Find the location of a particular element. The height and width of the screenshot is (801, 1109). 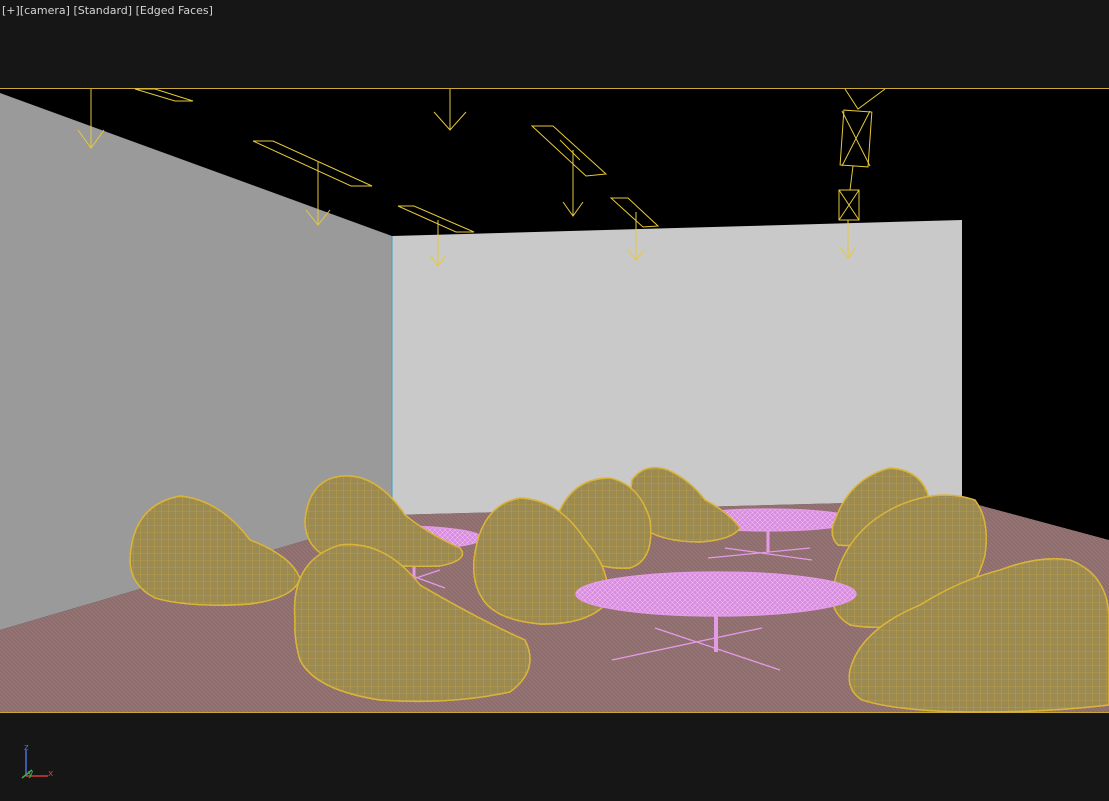

viewport-menu-shading: [Standard] is located at coordinates (102, 10).